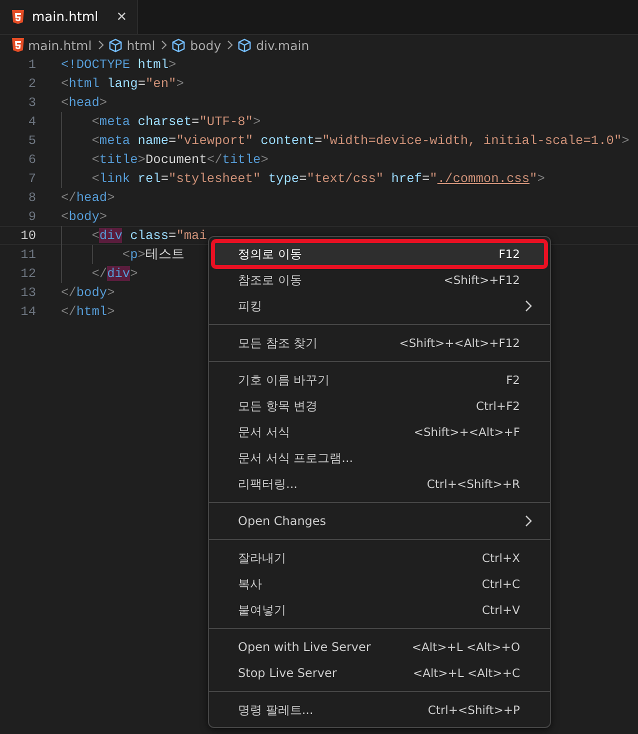  Describe the element at coordinates (122, 84) in the screenshot. I see `code-line: <html lang="en">` at that location.